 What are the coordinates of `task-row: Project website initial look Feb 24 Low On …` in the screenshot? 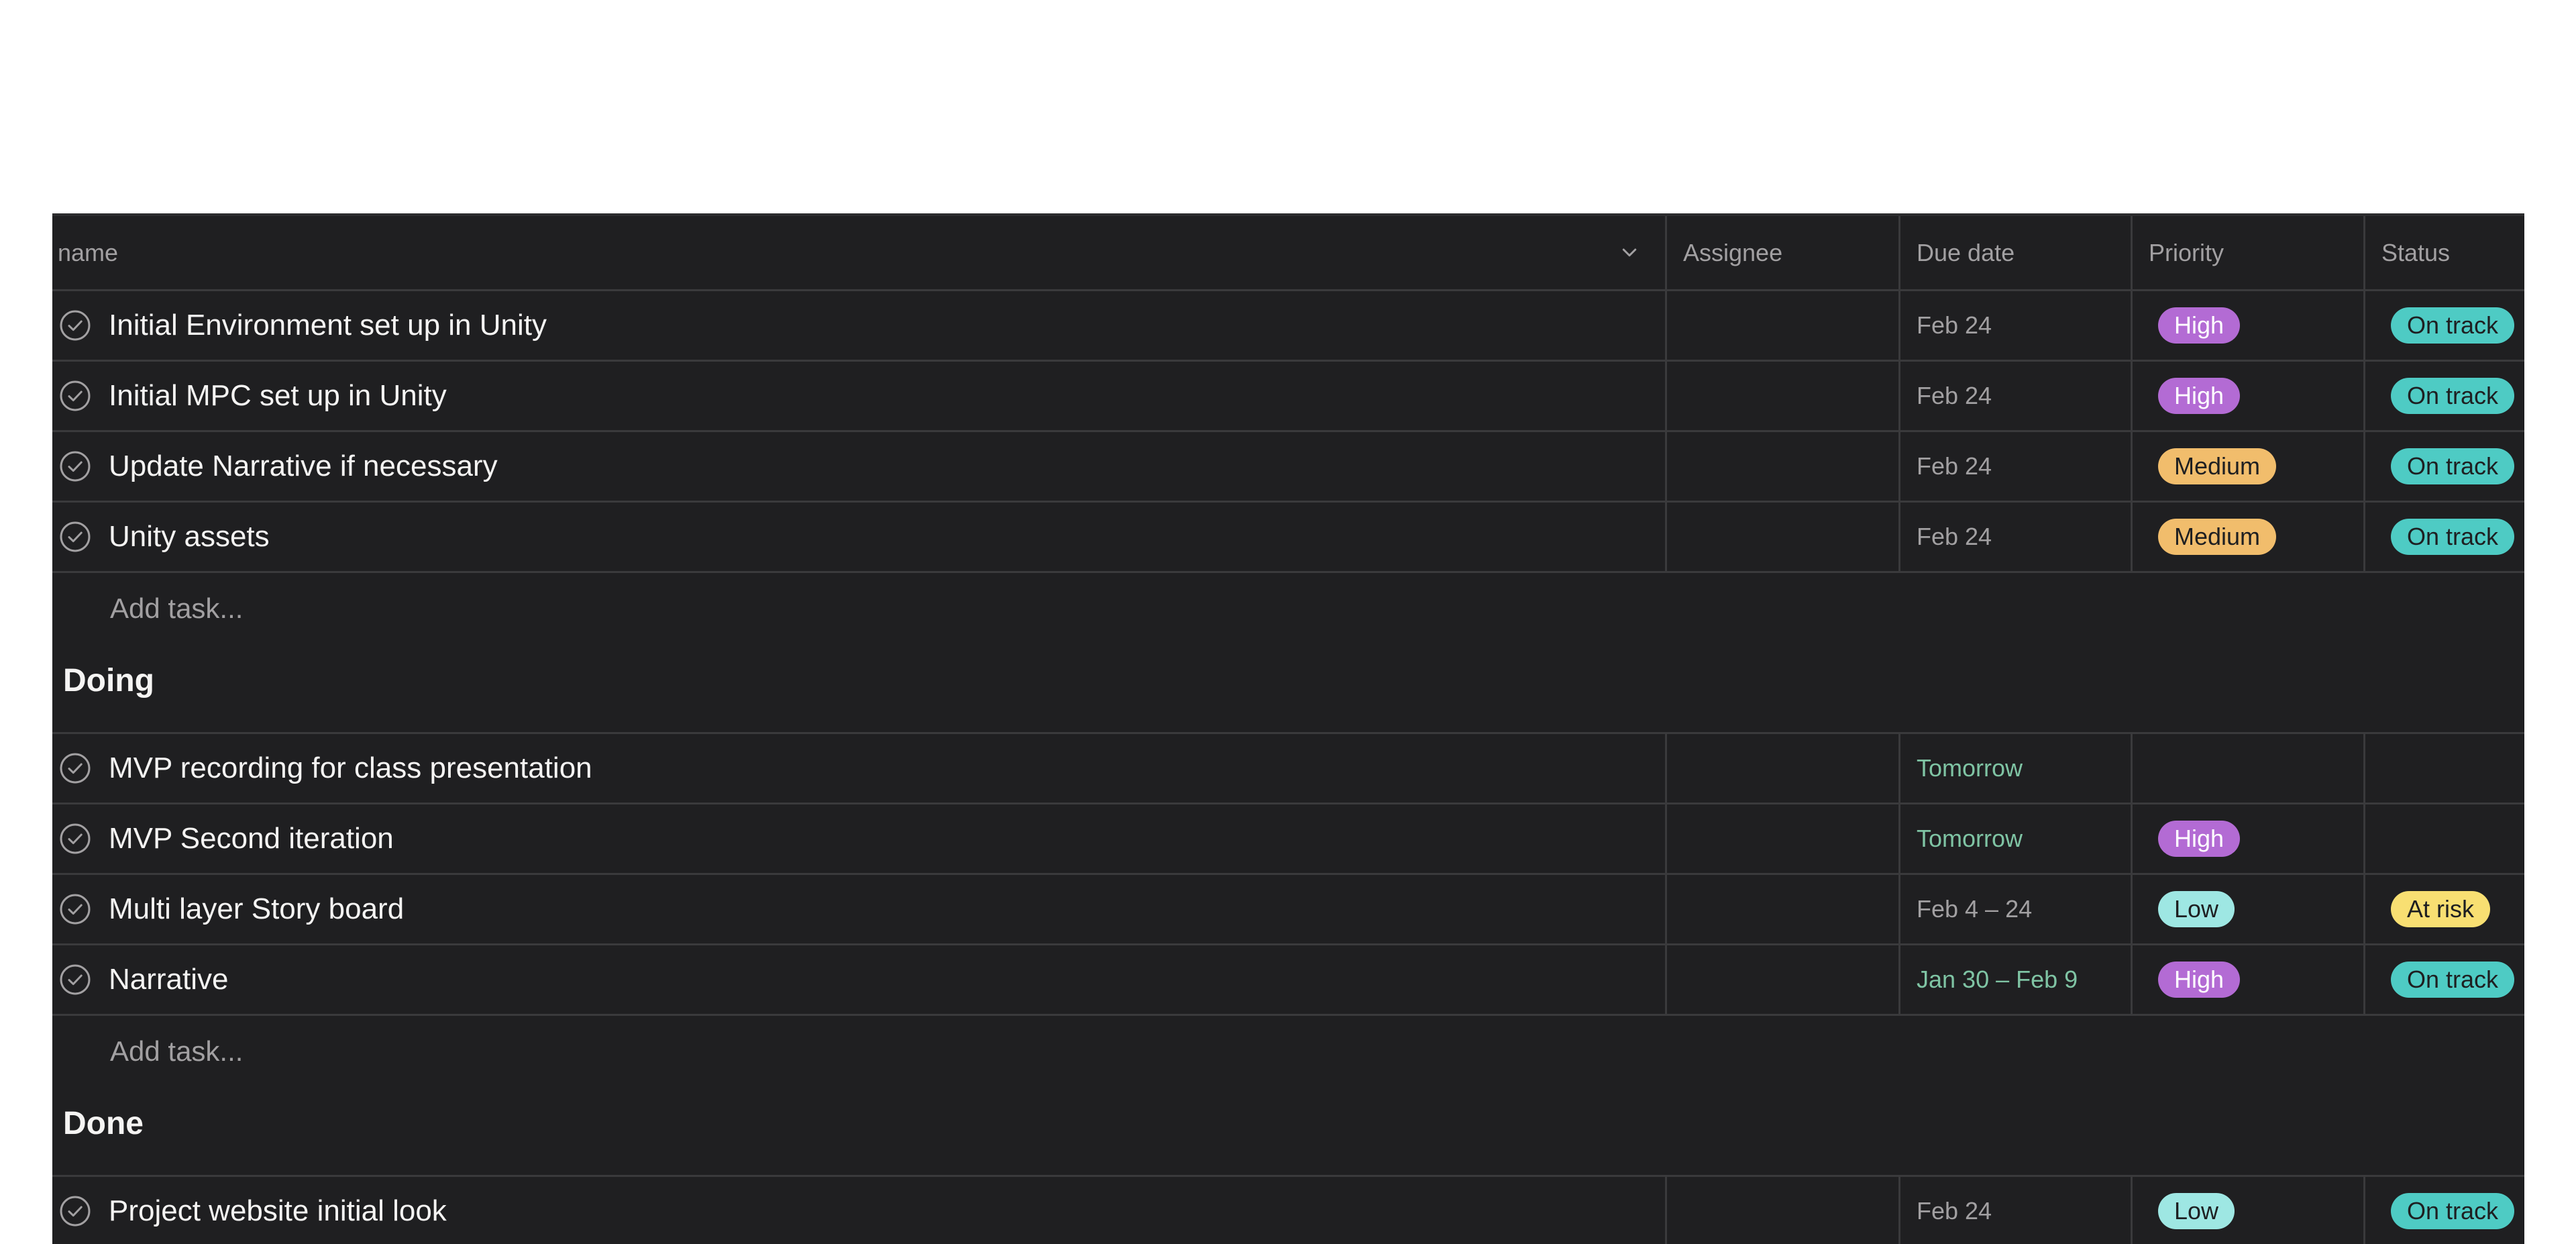 It's located at (1288, 1210).